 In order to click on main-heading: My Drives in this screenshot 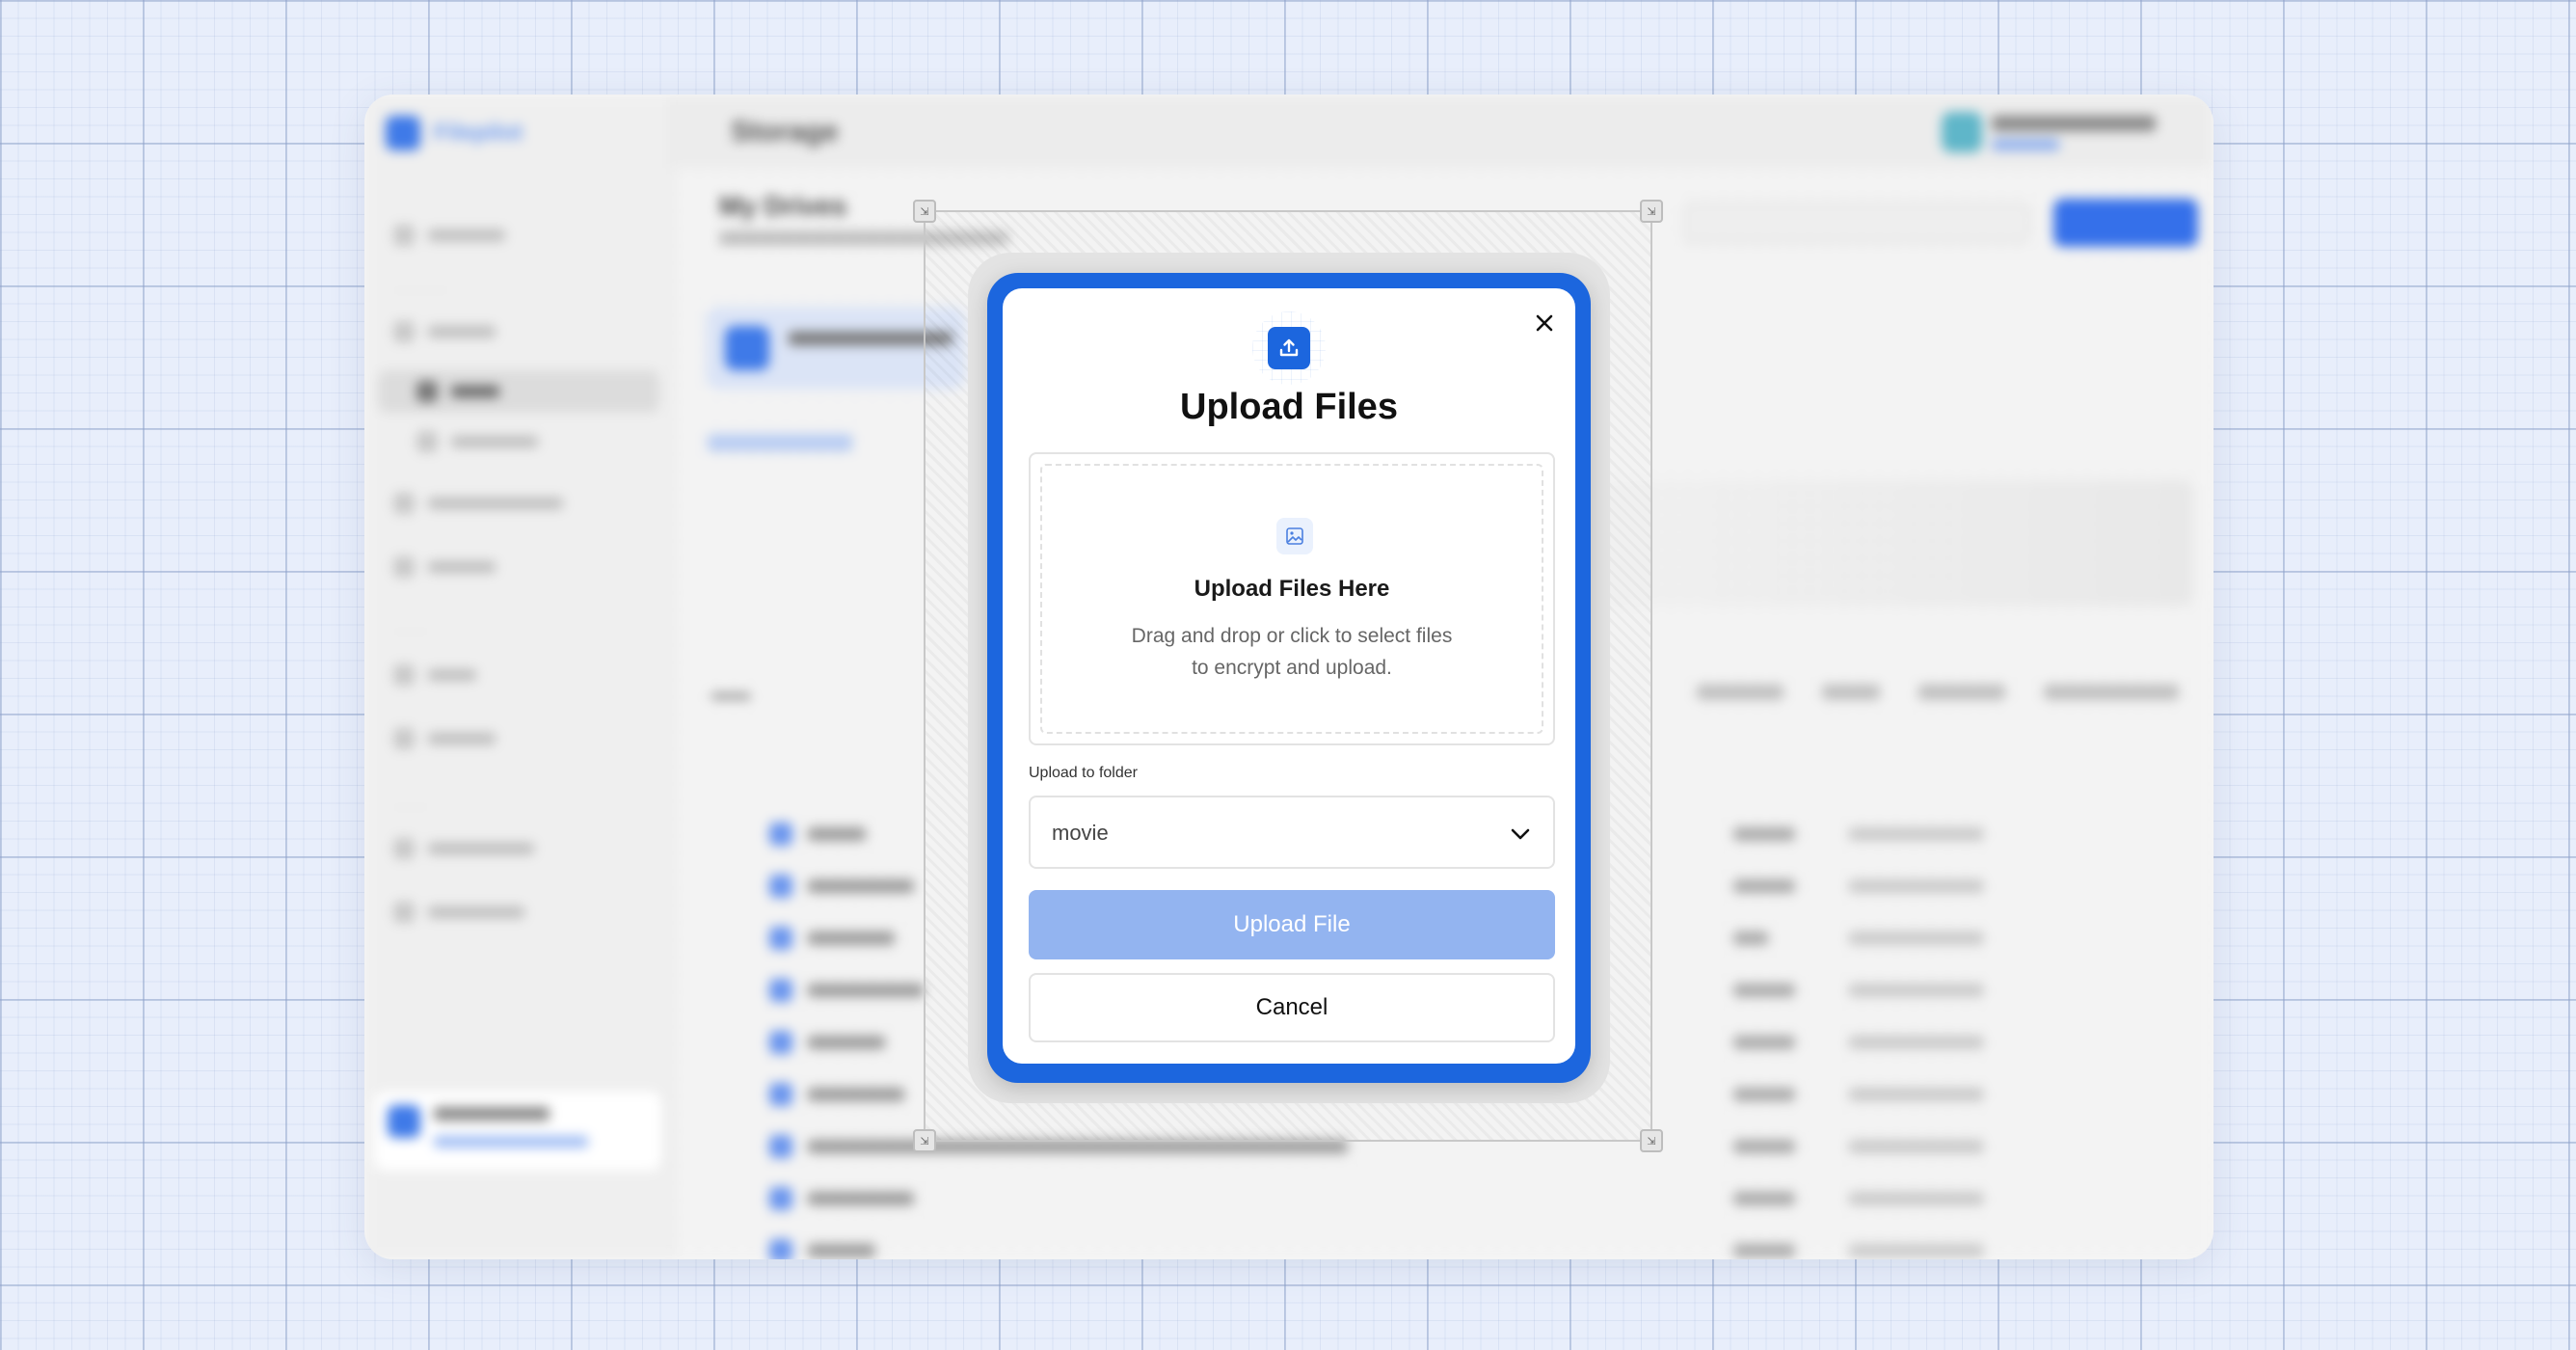, I will do `click(783, 206)`.